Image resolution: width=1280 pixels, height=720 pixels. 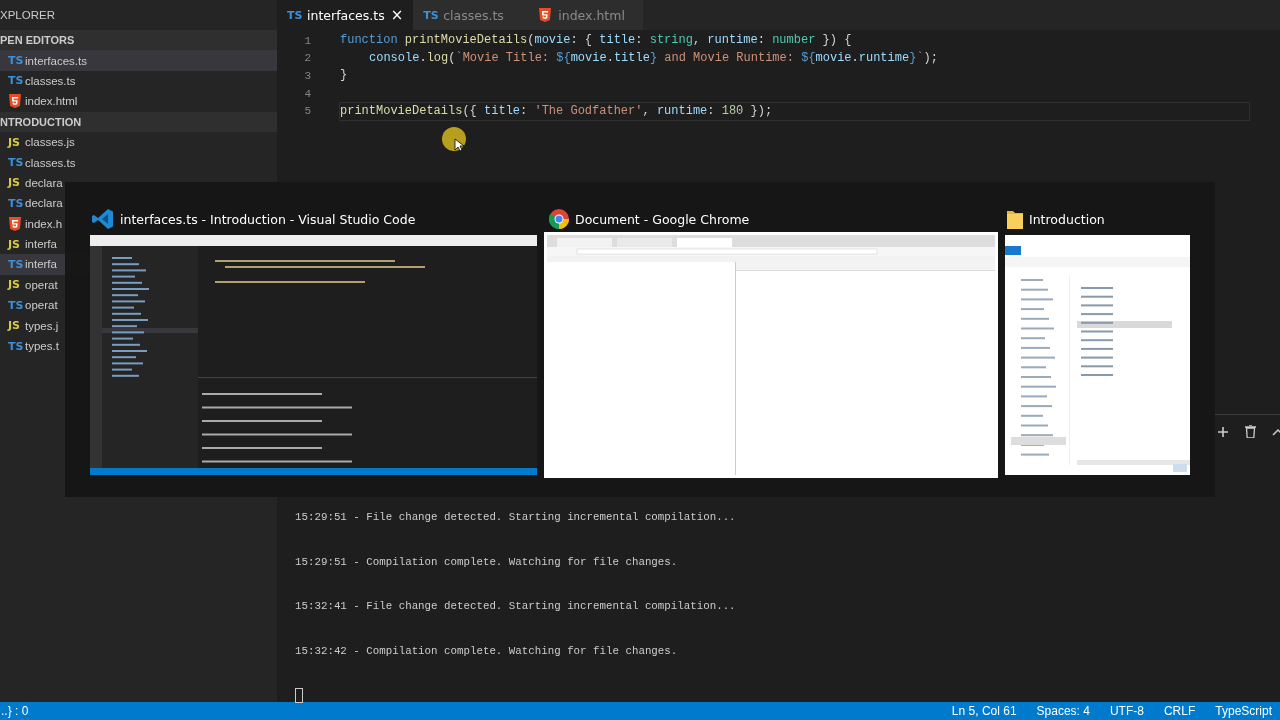 I want to click on line-number: 5, so click(x=307, y=111).